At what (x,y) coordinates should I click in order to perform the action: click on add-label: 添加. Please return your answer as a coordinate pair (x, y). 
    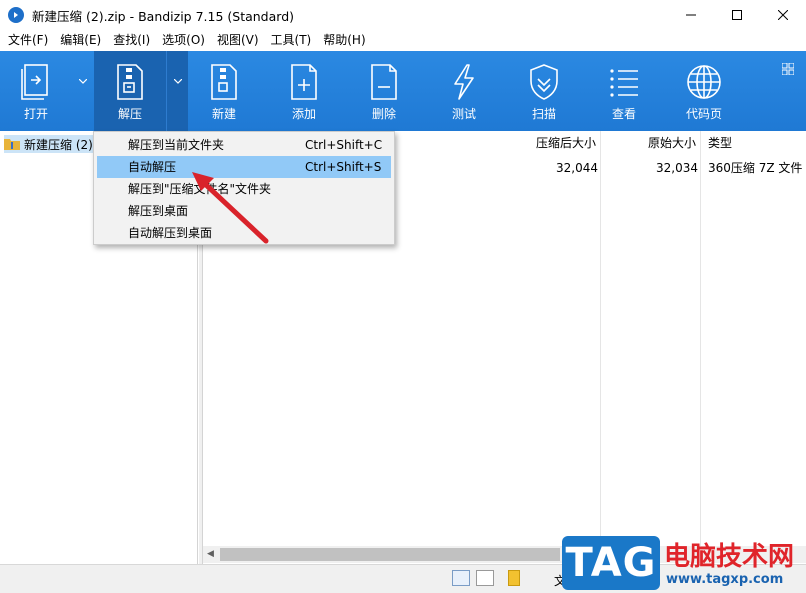
    Looking at the image, I should click on (303, 114).